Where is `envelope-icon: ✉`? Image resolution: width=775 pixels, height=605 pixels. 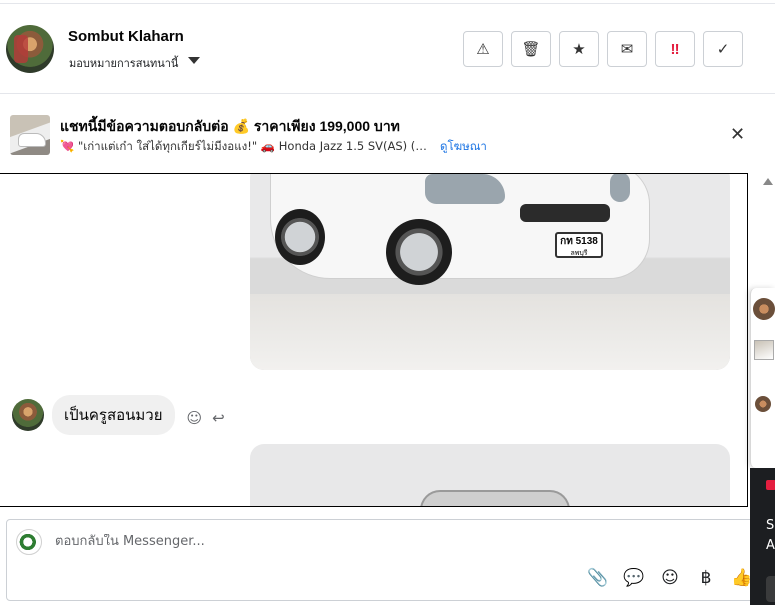 envelope-icon: ✉ is located at coordinates (627, 49).